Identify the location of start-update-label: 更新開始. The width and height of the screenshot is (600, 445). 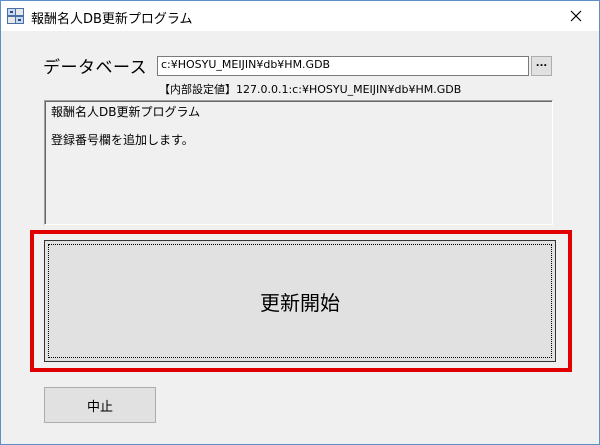
(300, 302).